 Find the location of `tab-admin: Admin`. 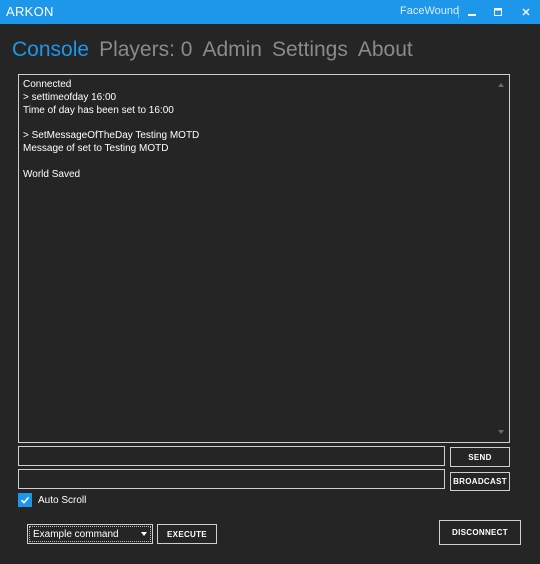

tab-admin: Admin is located at coordinates (232, 50).